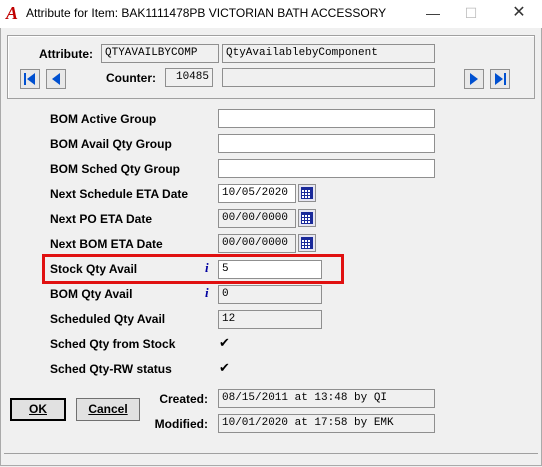 This screenshot has width=542, height=467. What do you see at coordinates (326, 143) in the screenshot?
I see `bom-avail-qty-group-input` at bounding box center [326, 143].